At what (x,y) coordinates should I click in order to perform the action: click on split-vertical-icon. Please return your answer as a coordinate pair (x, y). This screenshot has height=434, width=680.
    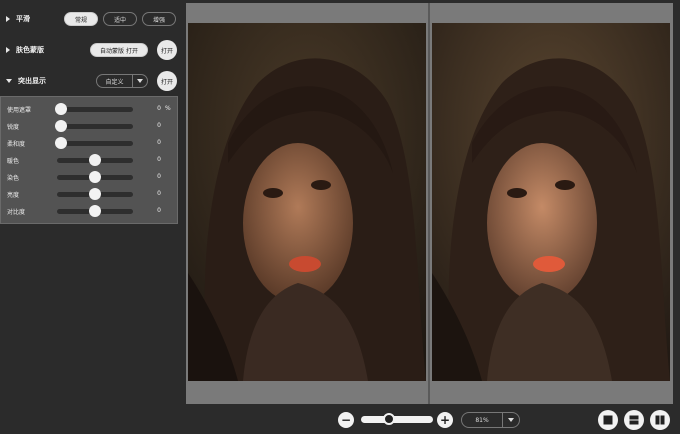
    Looking at the image, I should click on (660, 420).